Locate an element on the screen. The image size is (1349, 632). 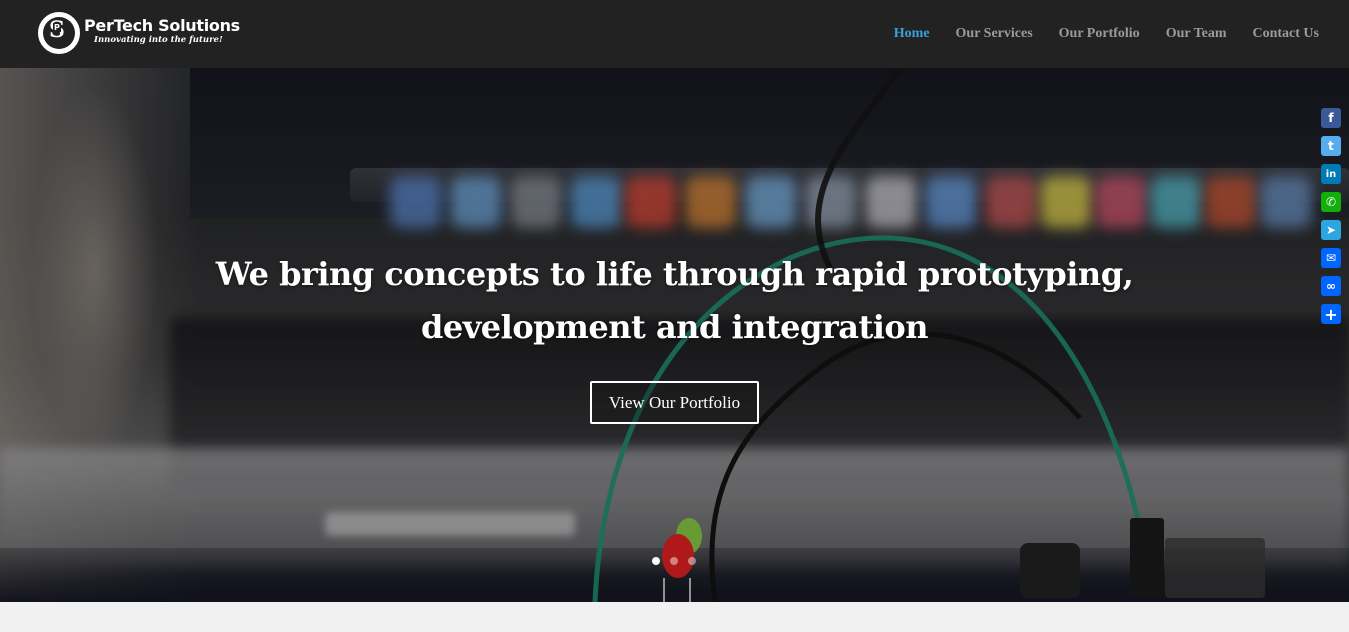
logo-mark-icon: S P is located at coordinates (59, 33).